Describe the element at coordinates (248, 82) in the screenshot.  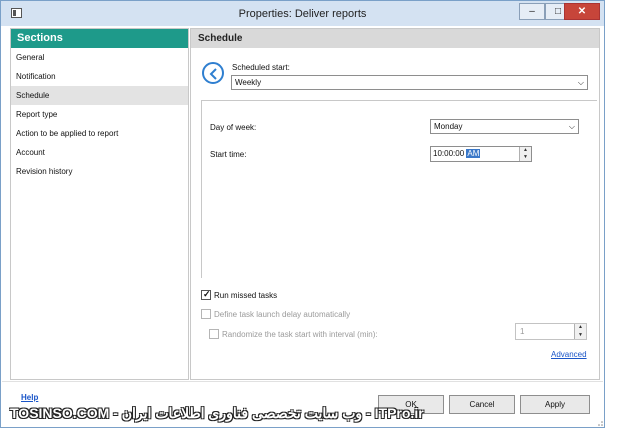
I see `scheduled-start-value: Weekly` at that location.